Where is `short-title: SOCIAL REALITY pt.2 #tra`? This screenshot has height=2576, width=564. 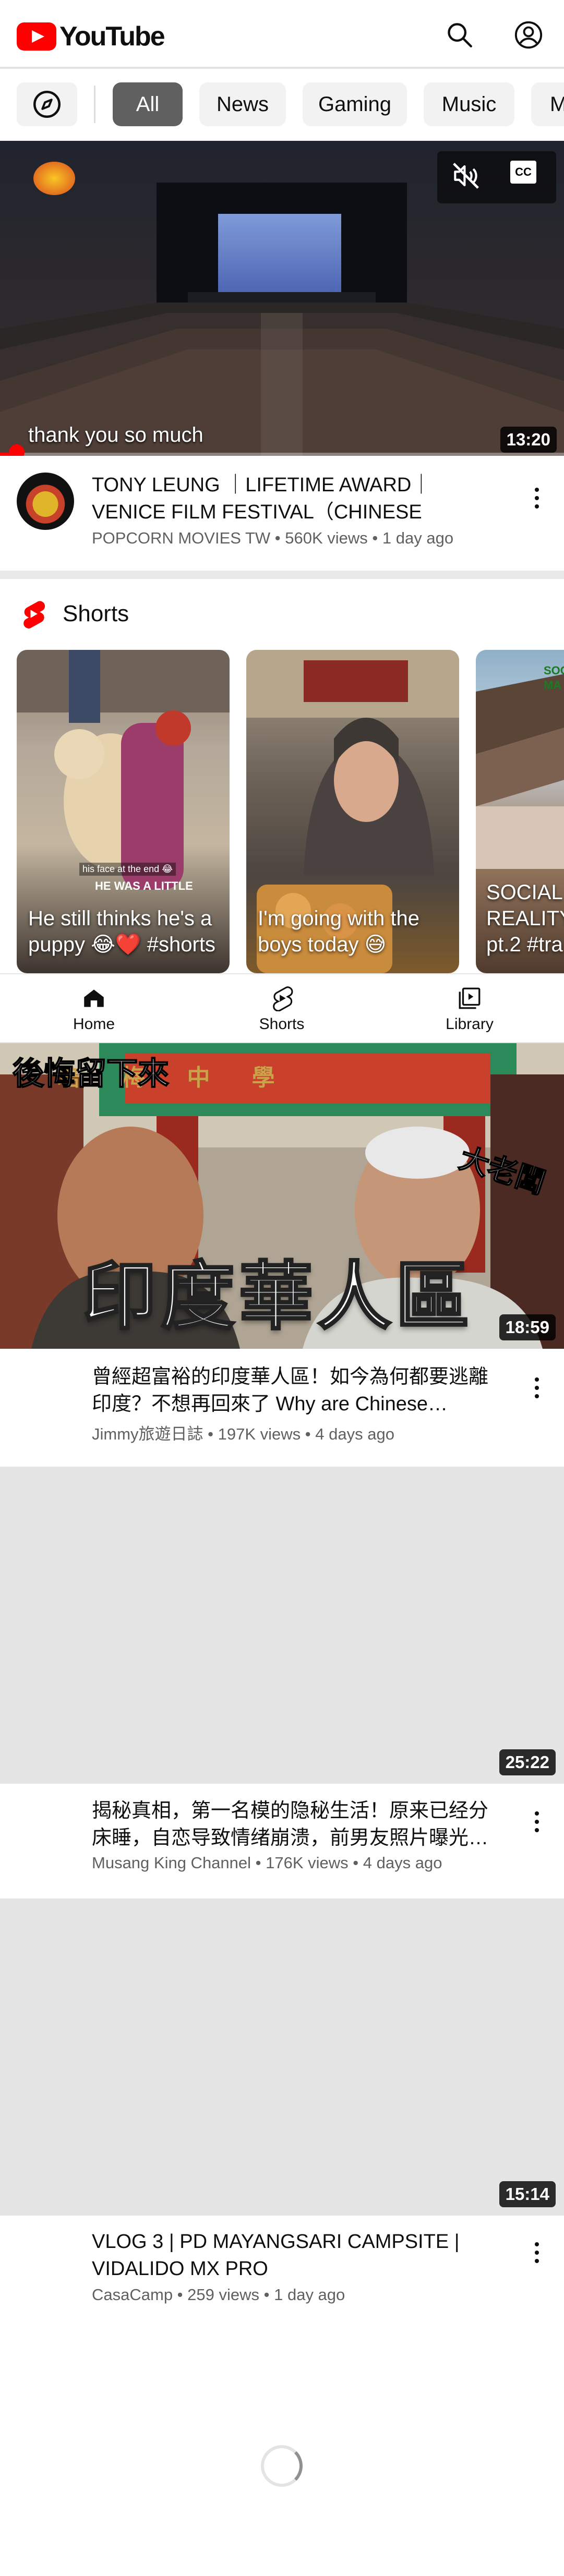
short-title: SOCIAL REALITY pt.2 #tra is located at coordinates (525, 918).